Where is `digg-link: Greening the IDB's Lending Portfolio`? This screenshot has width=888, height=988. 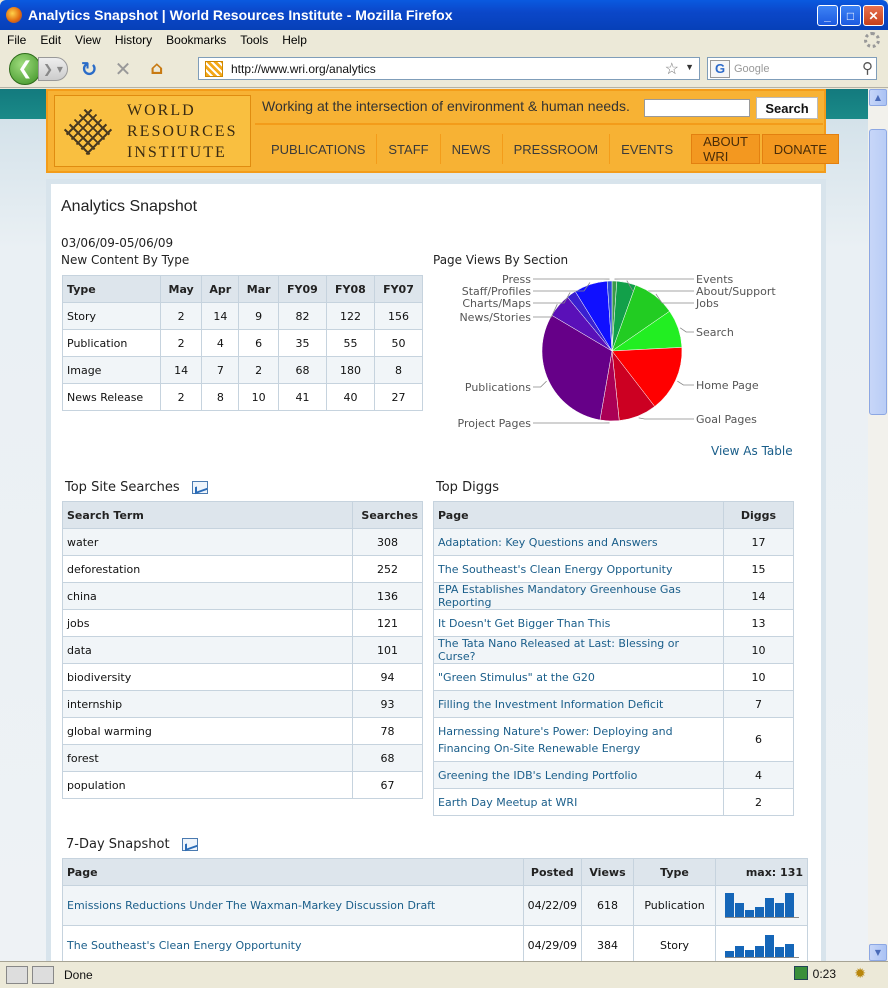 digg-link: Greening the IDB's Lending Portfolio is located at coordinates (578, 775).